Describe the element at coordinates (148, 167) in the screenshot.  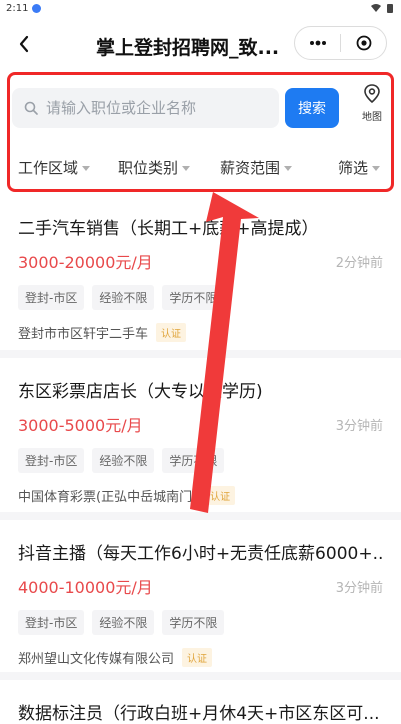
I see `filter-label: 职位类别` at that location.